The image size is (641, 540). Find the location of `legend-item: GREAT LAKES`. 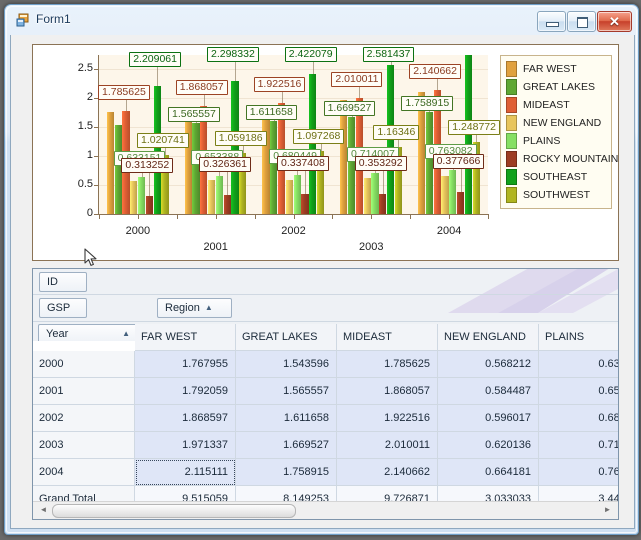

legend-item: GREAT LAKES is located at coordinates (550, 86).